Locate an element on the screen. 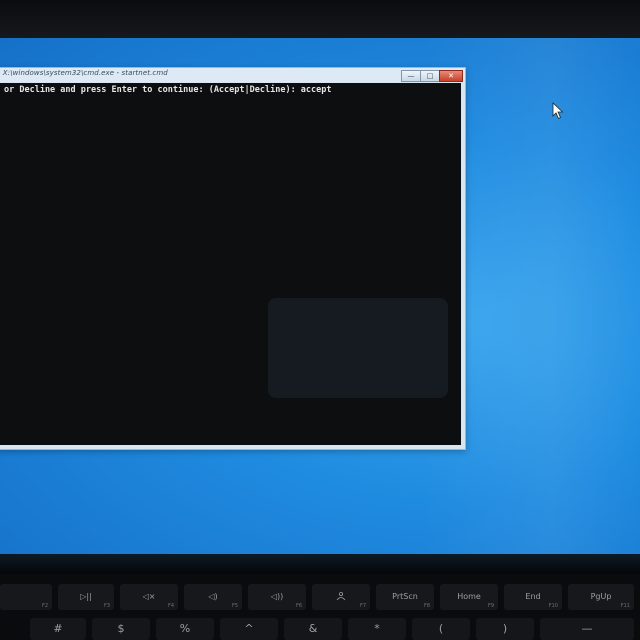 The height and width of the screenshot is (640, 640). volume-down-icon: ◁) is located at coordinates (213, 596).